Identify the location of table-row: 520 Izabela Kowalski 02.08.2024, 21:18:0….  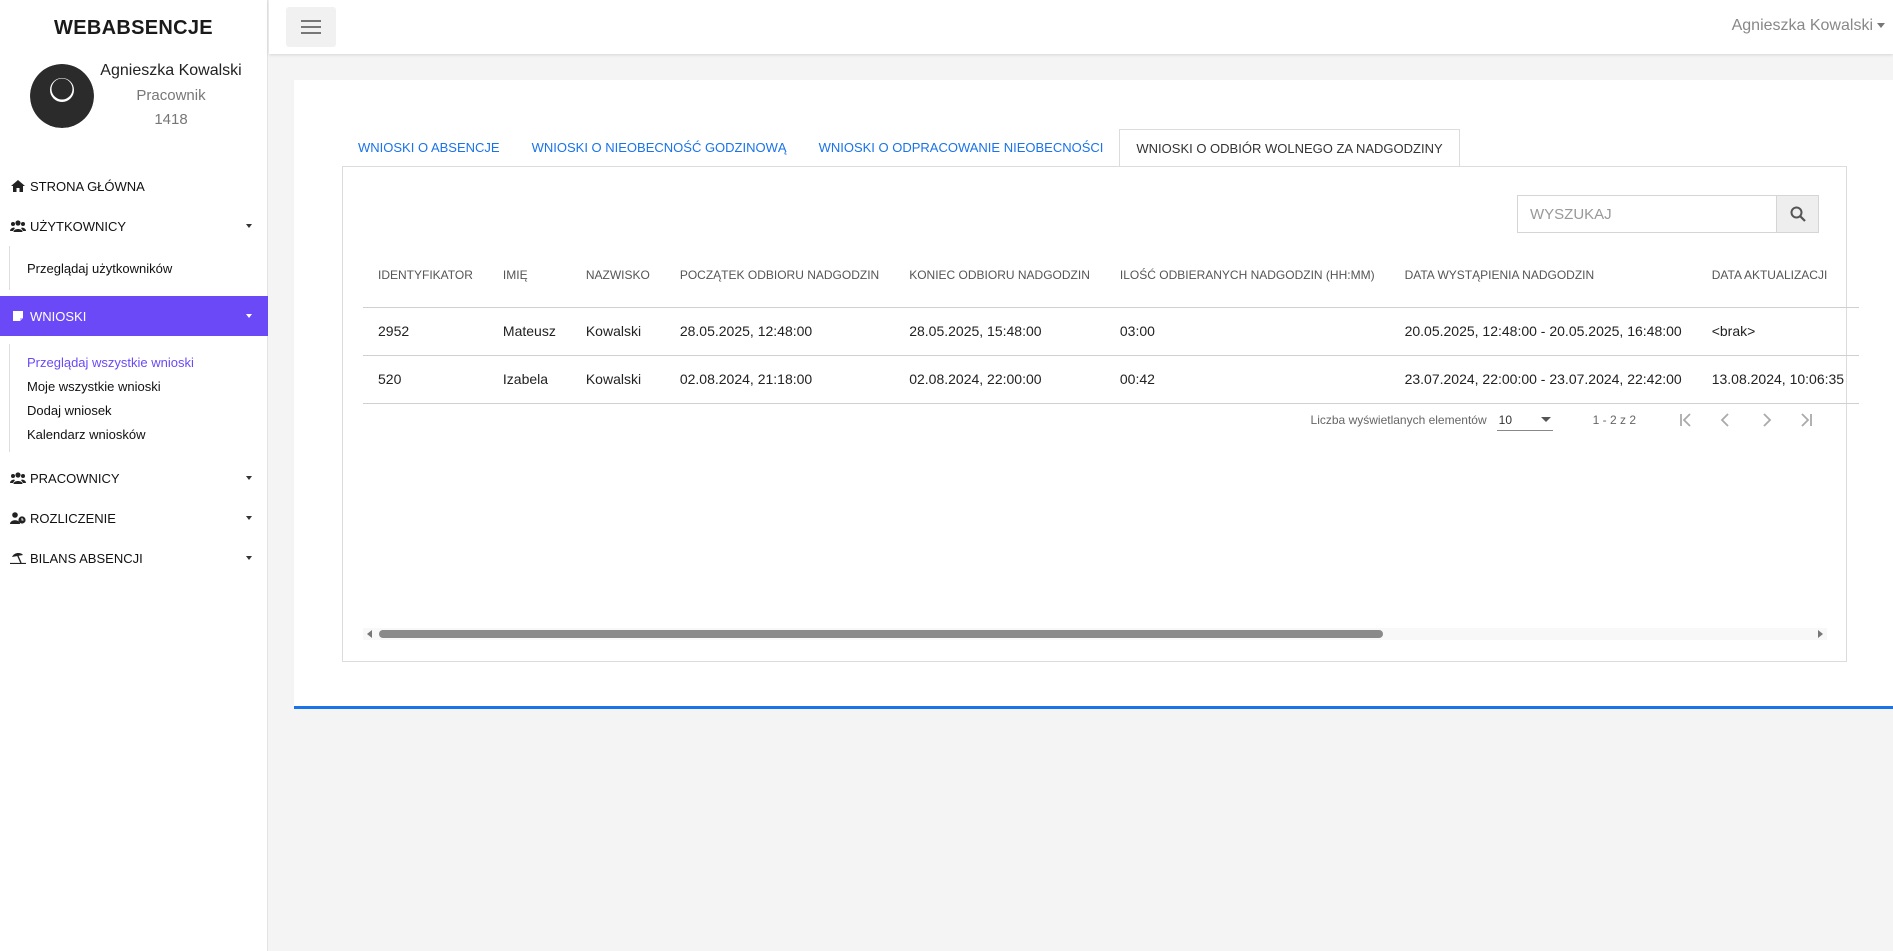
(1111, 379).